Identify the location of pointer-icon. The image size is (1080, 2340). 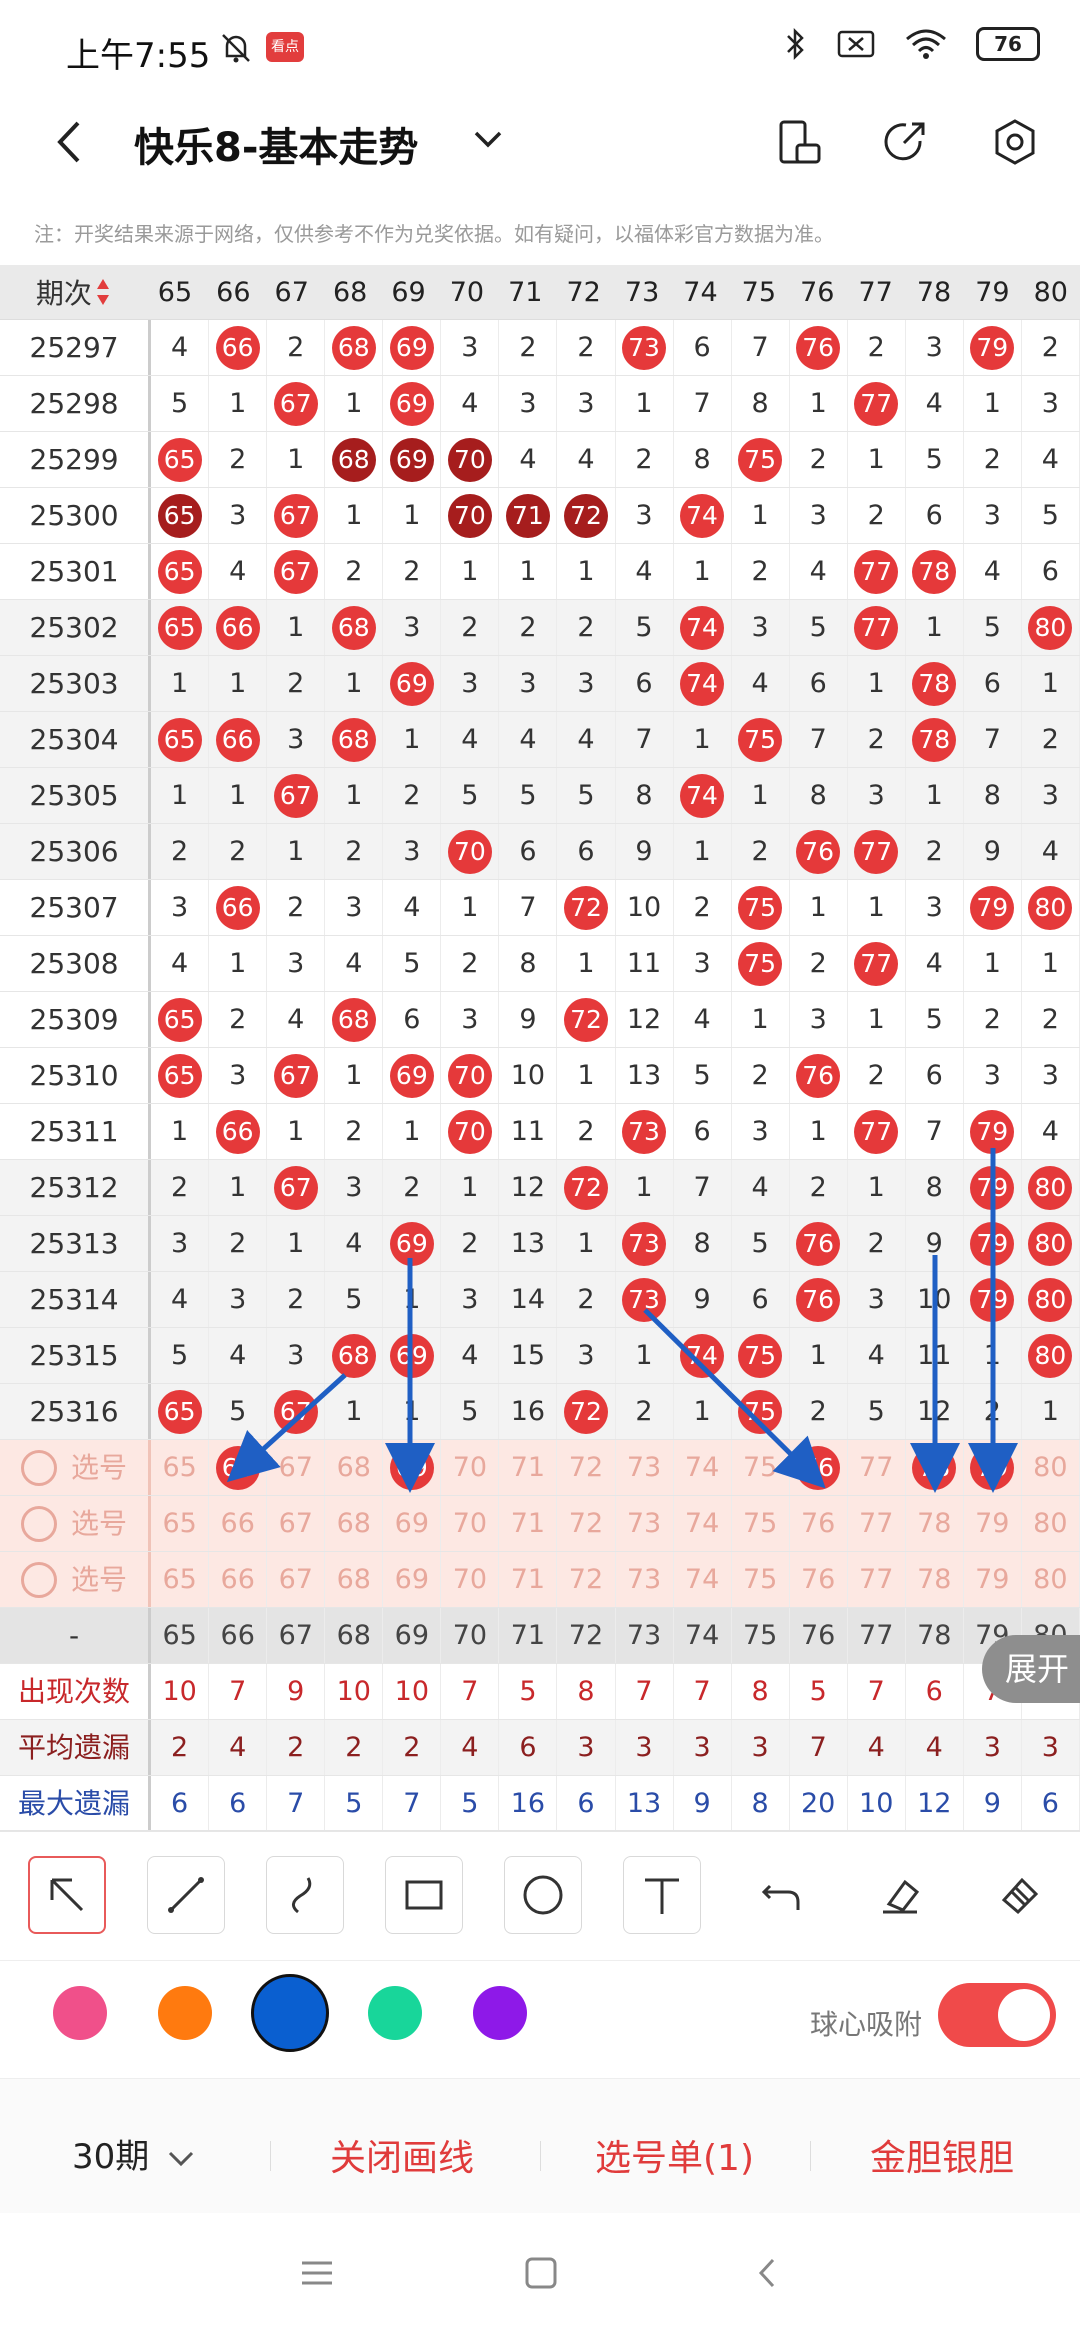
(67, 1895).